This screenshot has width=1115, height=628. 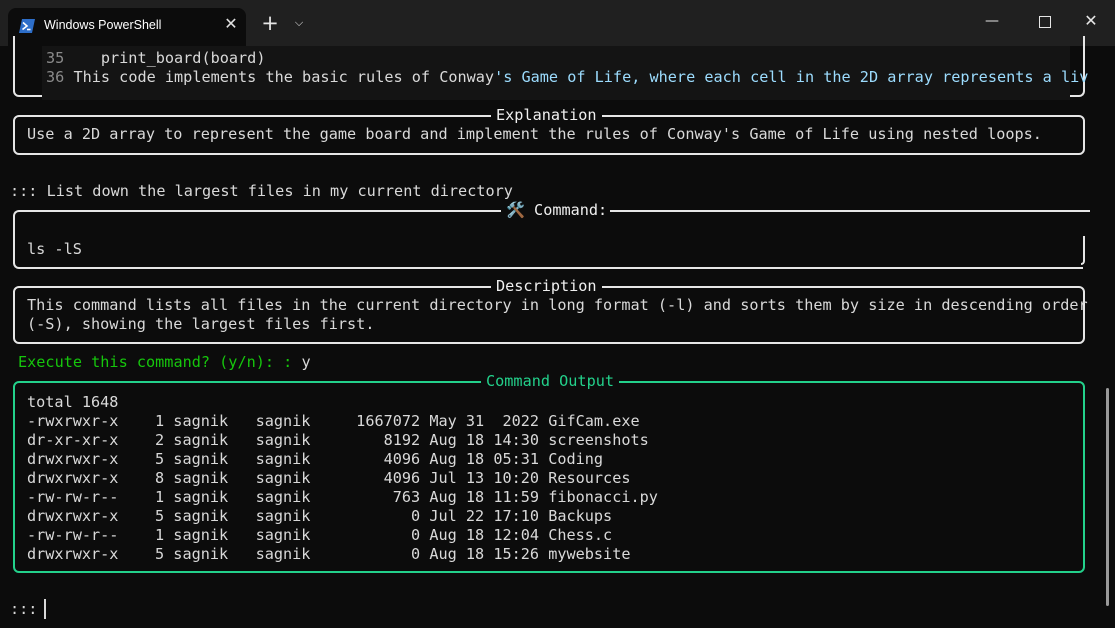 I want to click on code-text: print_board(board), so click(x=165, y=58).